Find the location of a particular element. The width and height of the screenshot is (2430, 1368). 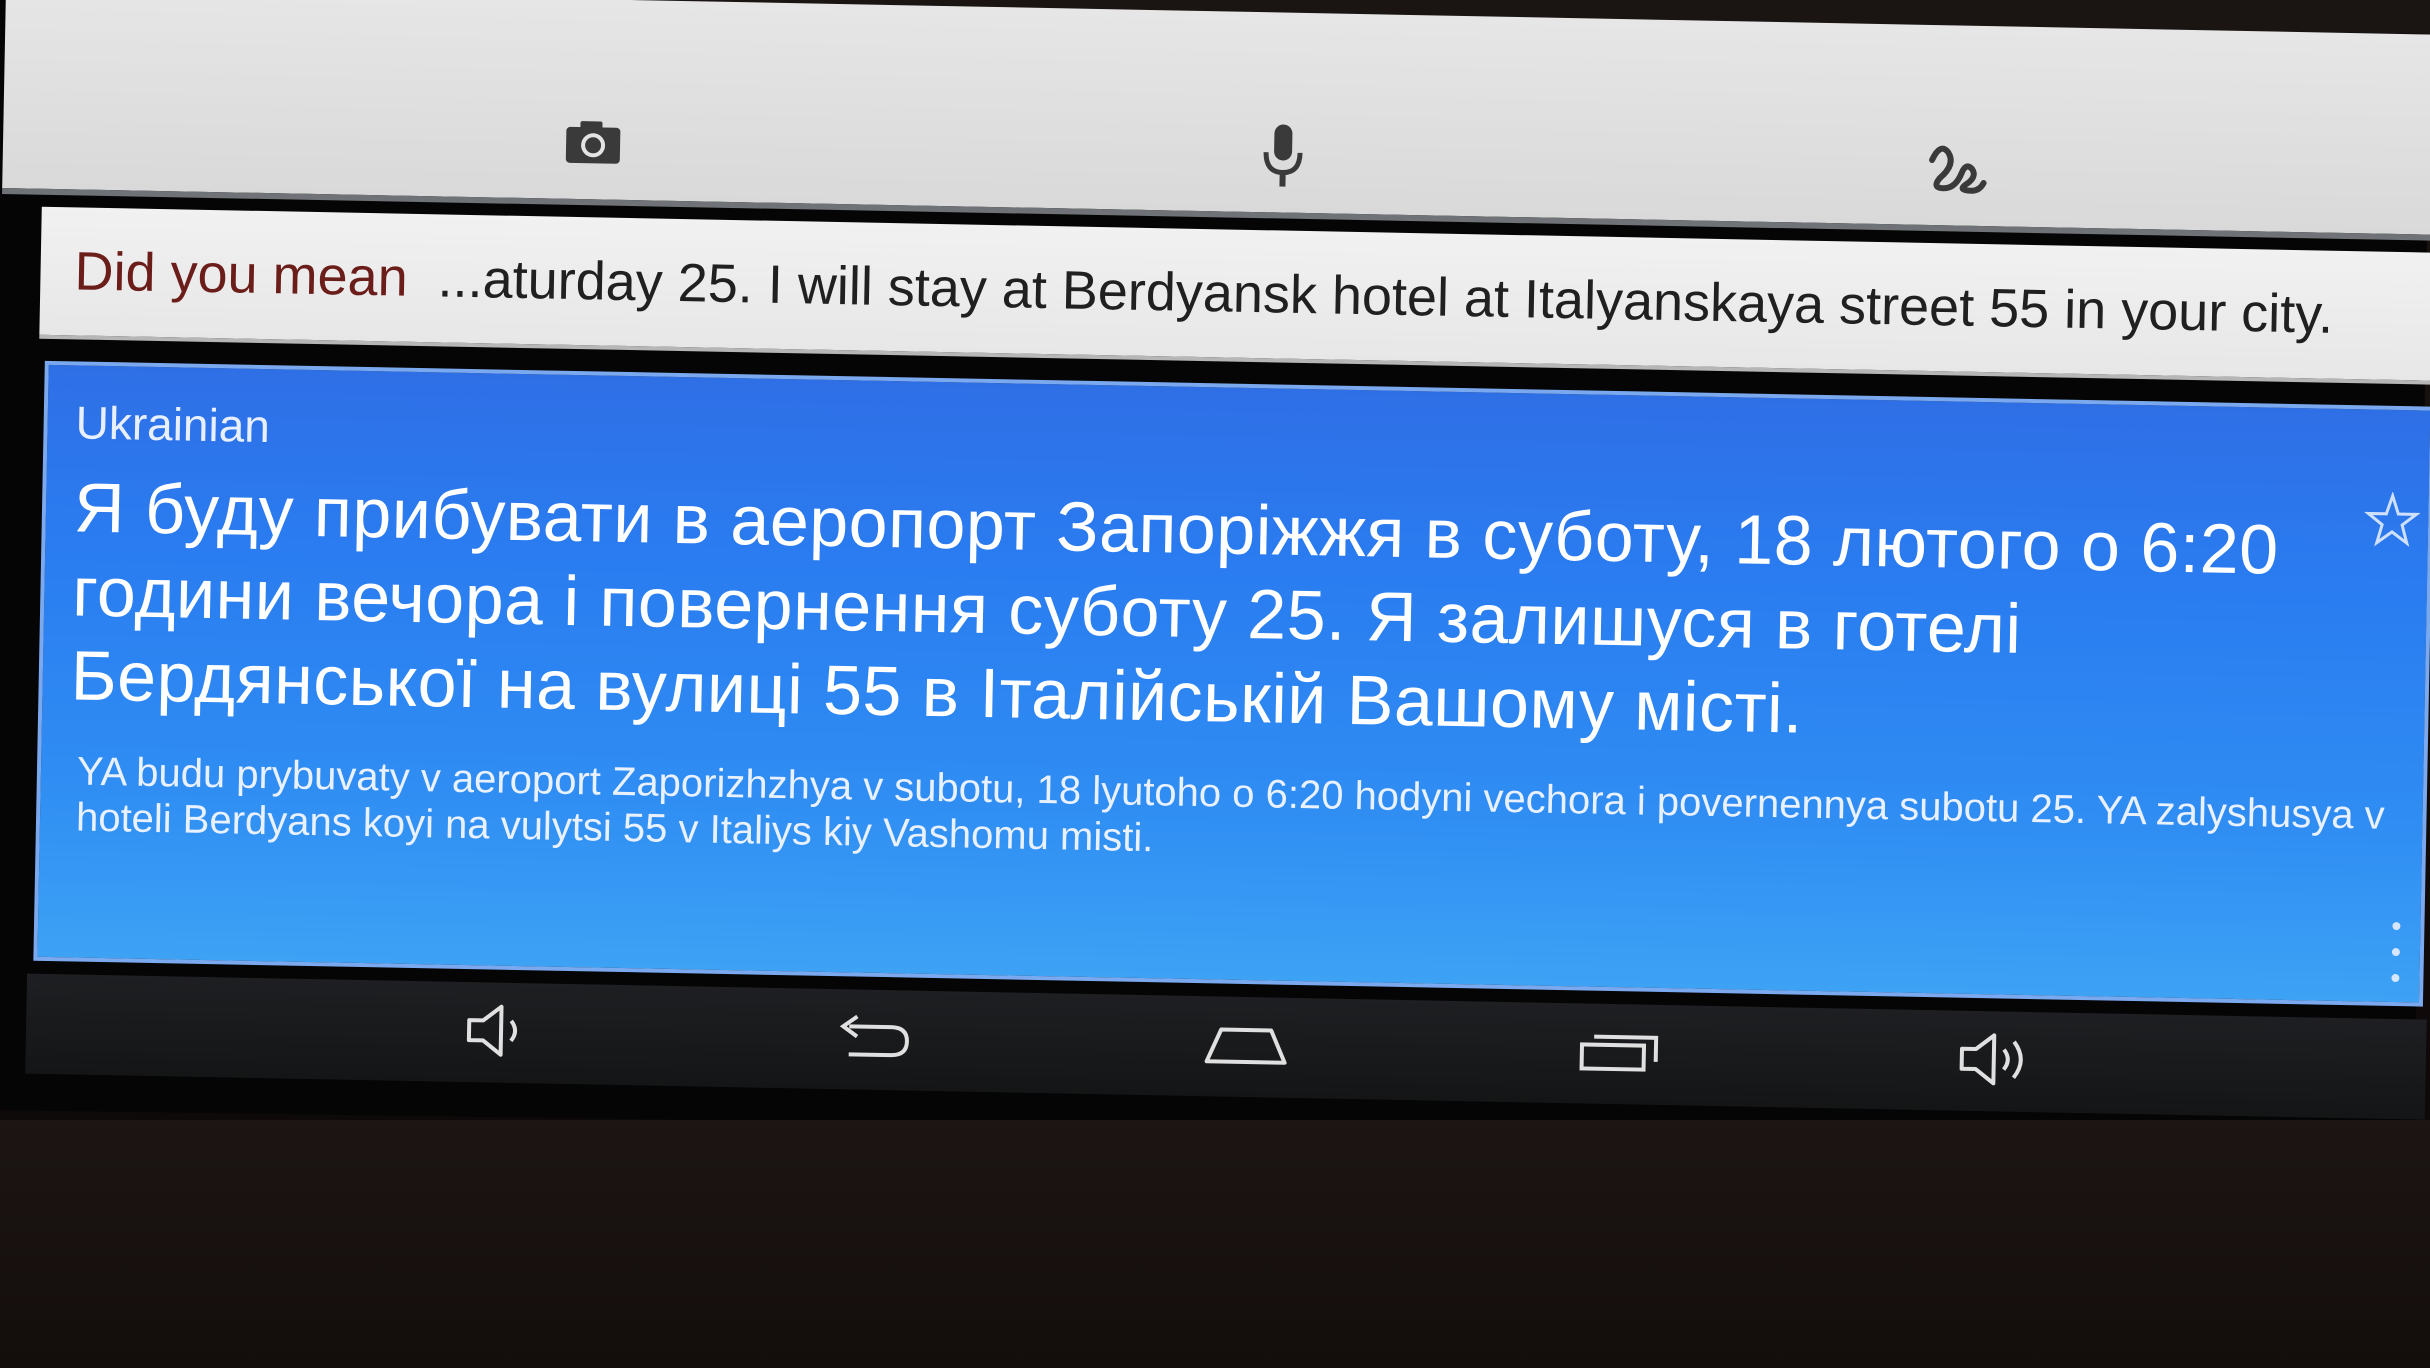

more-options-icon is located at coordinates (2395, 952).